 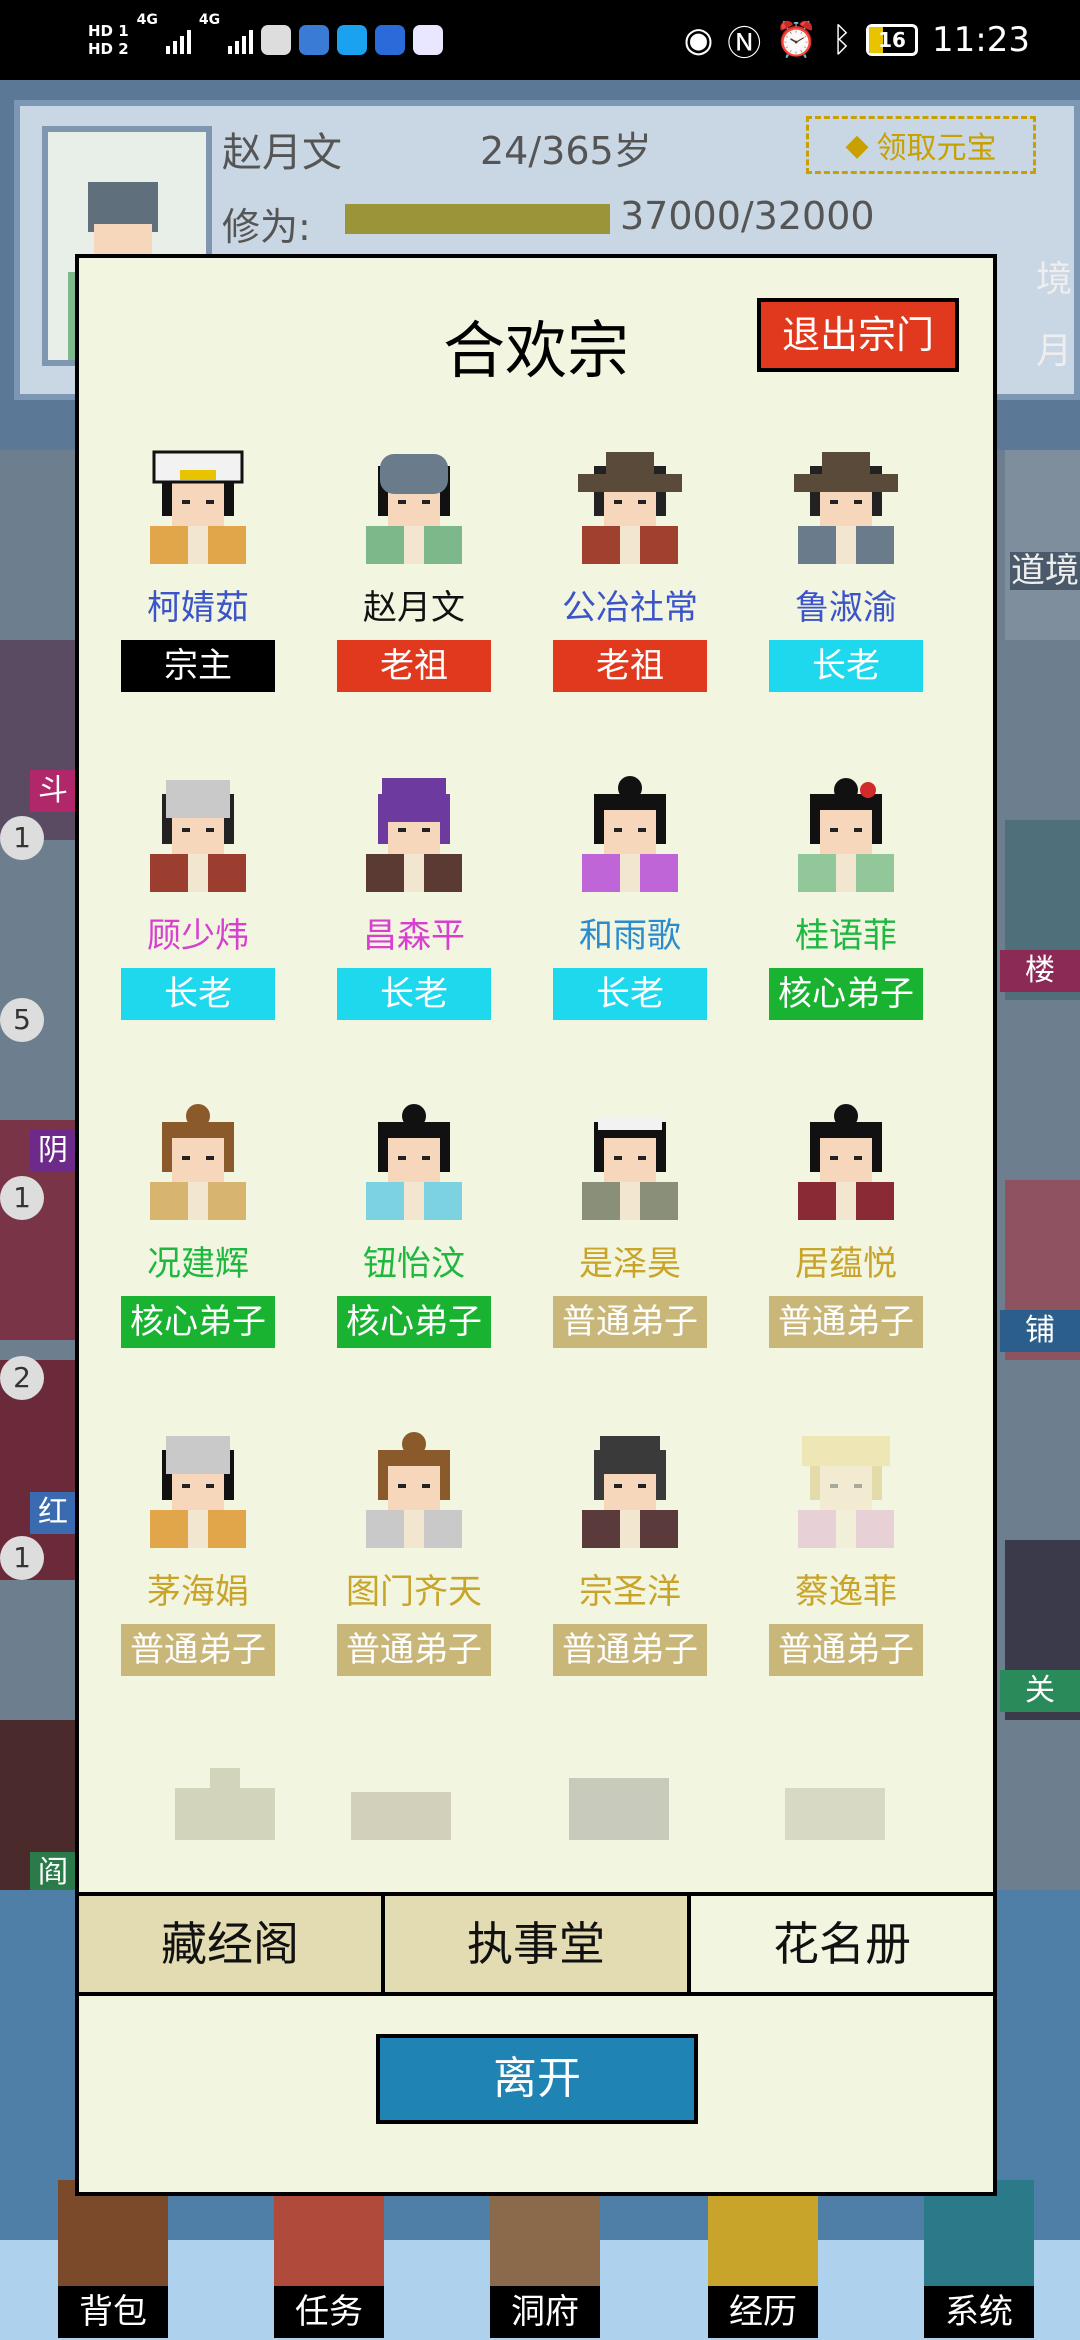 I want to click on member-card: 茅海娟 普通弟子, so click(x=198, y=1582).